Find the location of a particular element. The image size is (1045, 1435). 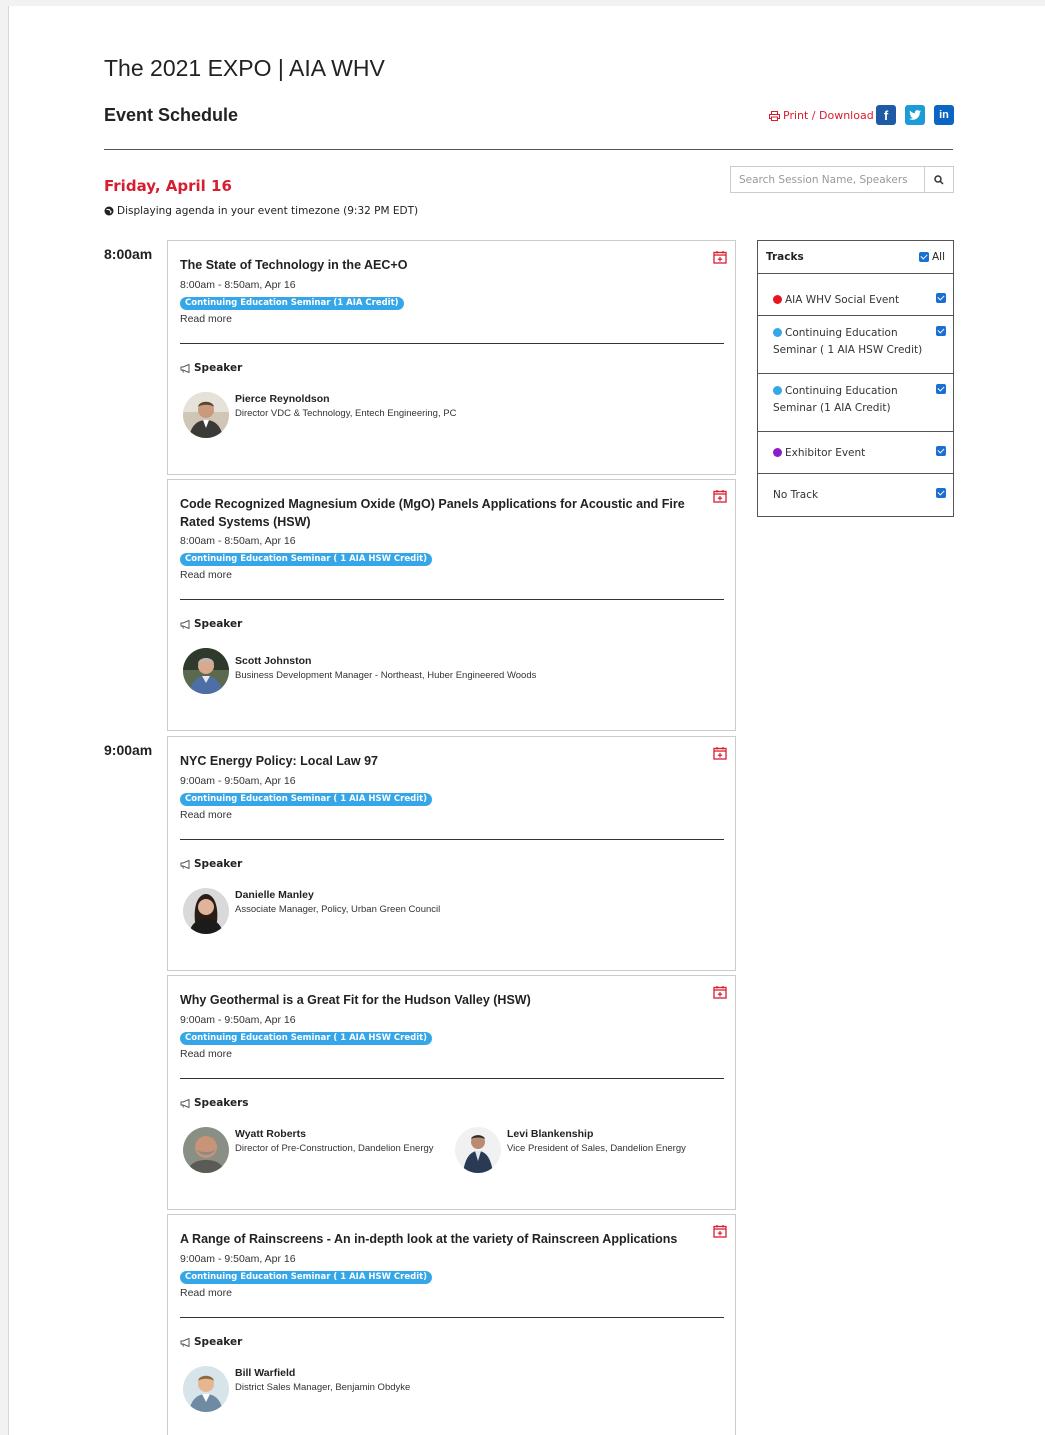

search-button is located at coordinates (938, 179).